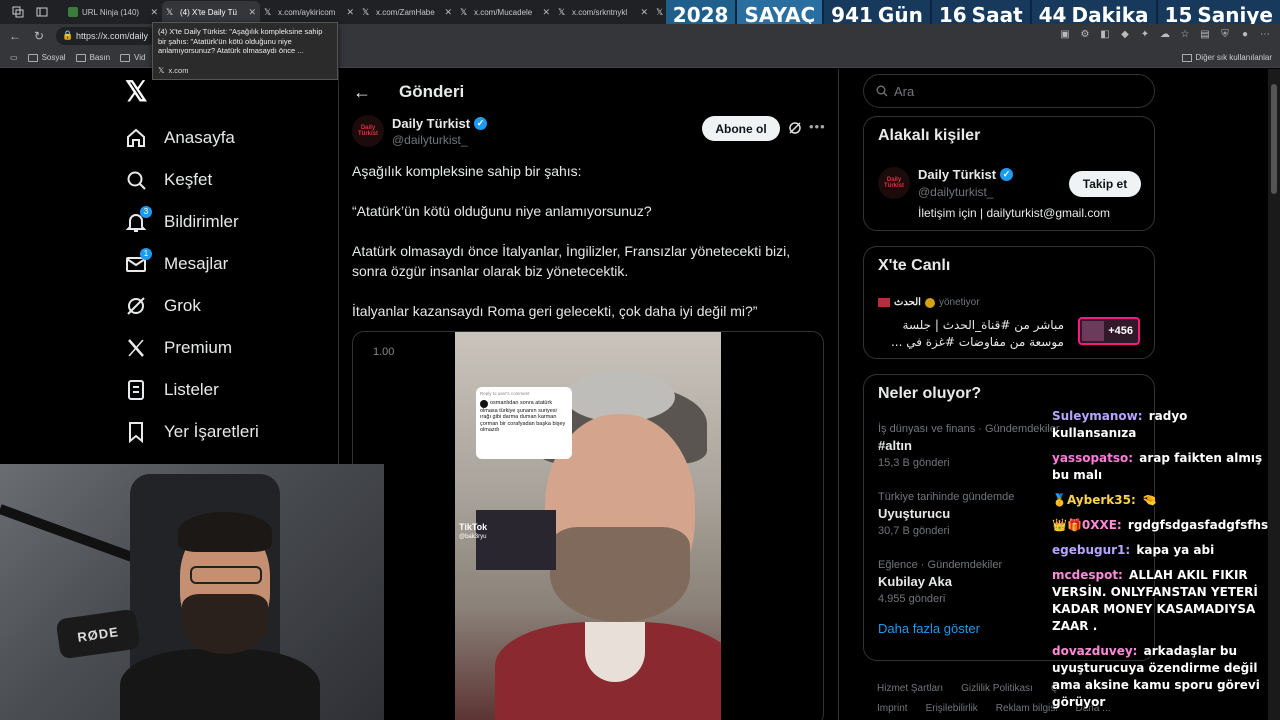 This screenshot has width=1280, height=720. What do you see at coordinates (910, 688) in the screenshot?
I see `footer-link: Hizmet Şartları` at bounding box center [910, 688].